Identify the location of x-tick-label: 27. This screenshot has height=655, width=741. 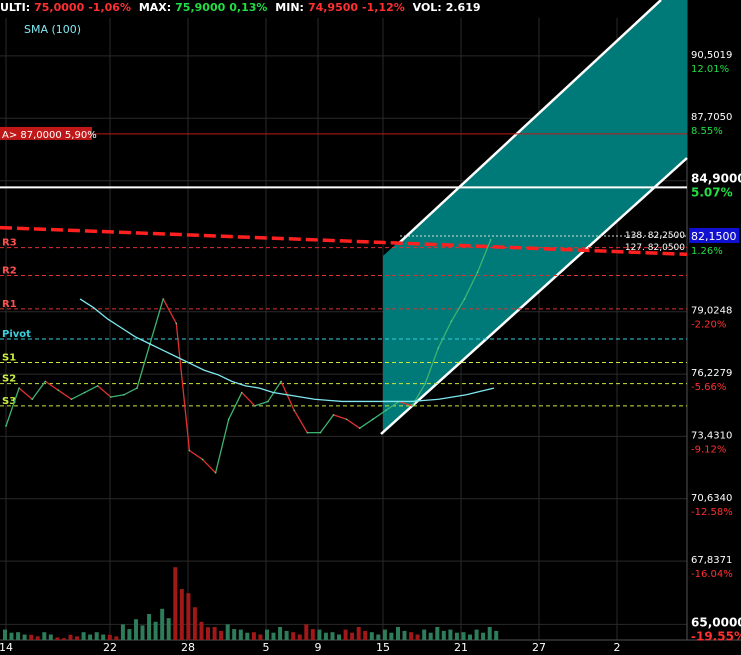
(539, 647).